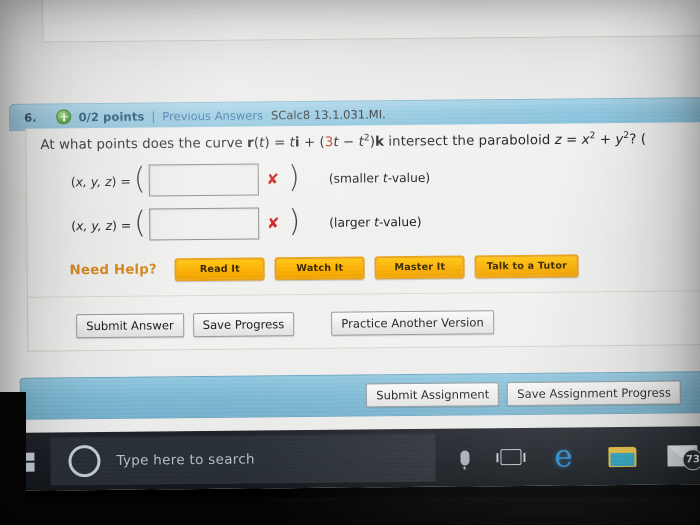  Describe the element at coordinates (675, 455) in the screenshot. I see `mail-icon: 73` at that location.